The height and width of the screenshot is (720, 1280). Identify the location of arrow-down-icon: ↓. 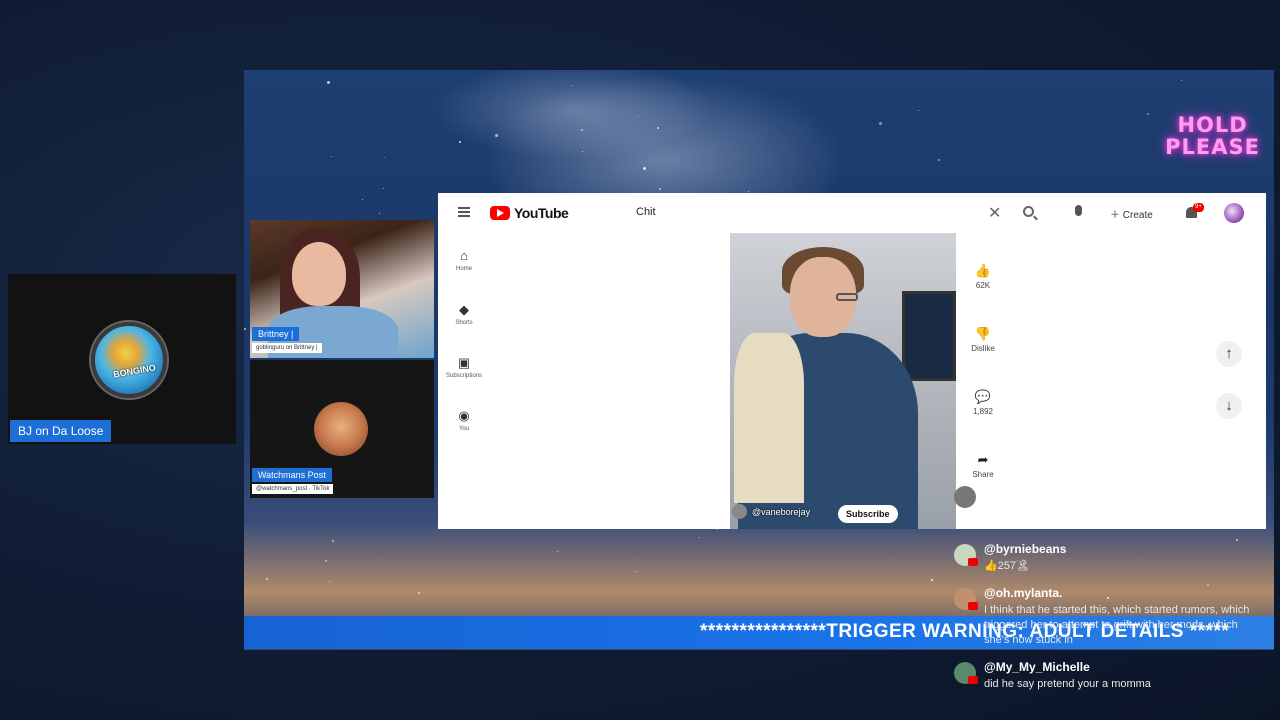
(1229, 405).